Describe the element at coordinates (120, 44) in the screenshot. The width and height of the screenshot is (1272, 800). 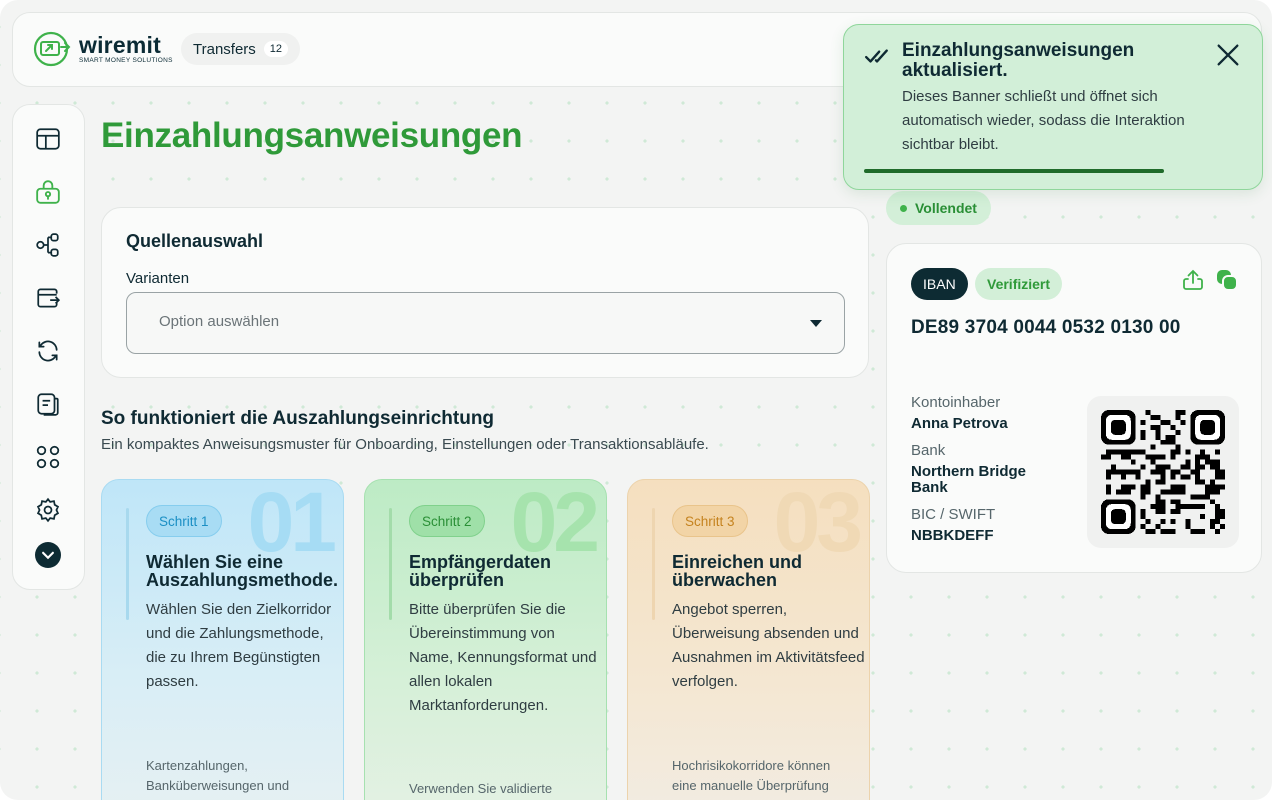
I see `brand-name: wiremit` at that location.